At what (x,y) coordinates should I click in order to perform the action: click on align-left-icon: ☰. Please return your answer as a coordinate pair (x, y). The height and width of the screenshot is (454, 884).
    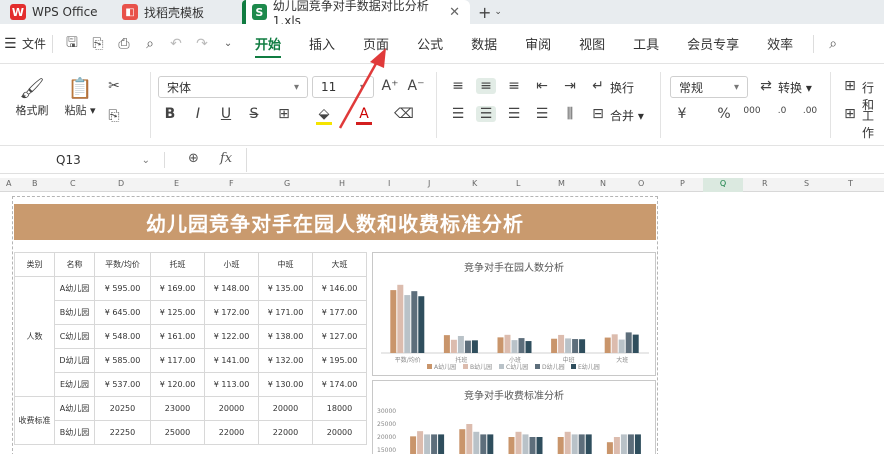
    Looking at the image, I should click on (458, 114).